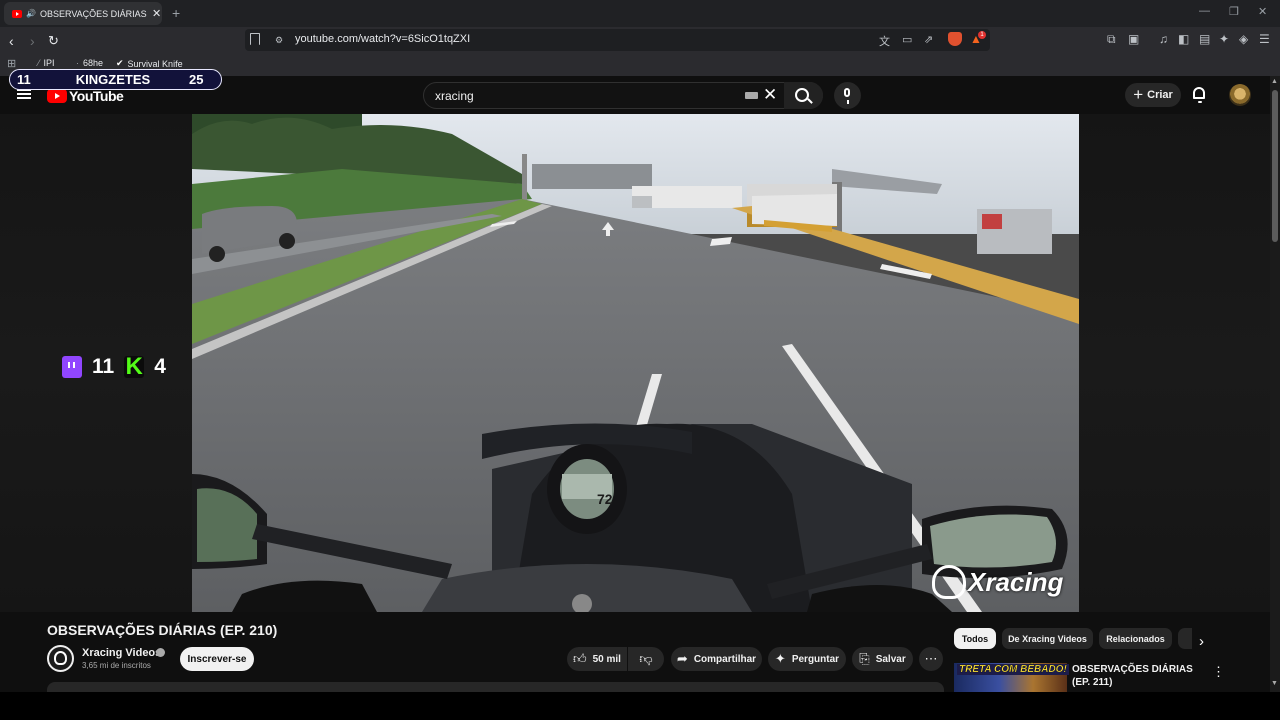  What do you see at coordinates (217, 659) in the screenshot?
I see `subscribe-button: Inscrever-se` at bounding box center [217, 659].